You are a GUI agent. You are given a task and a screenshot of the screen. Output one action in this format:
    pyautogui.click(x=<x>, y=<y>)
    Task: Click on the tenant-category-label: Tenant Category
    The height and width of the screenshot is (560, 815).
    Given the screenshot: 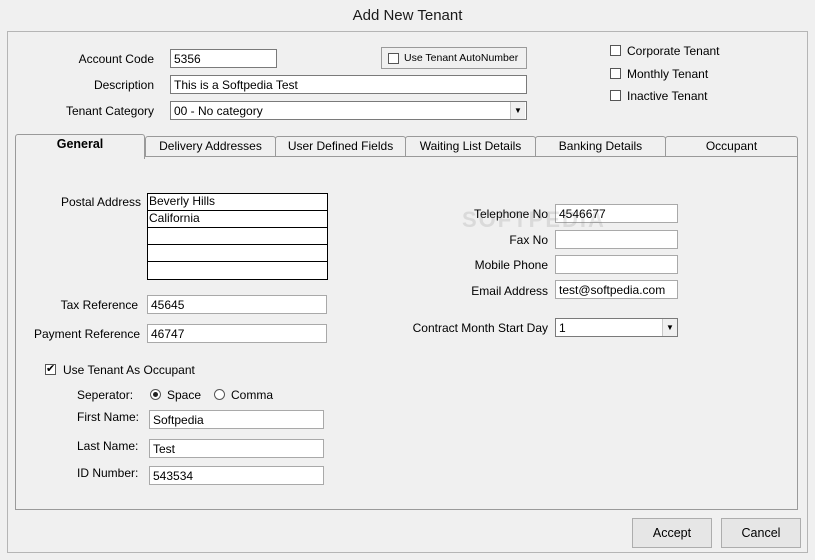 What is the action you would take?
    pyautogui.click(x=109, y=111)
    